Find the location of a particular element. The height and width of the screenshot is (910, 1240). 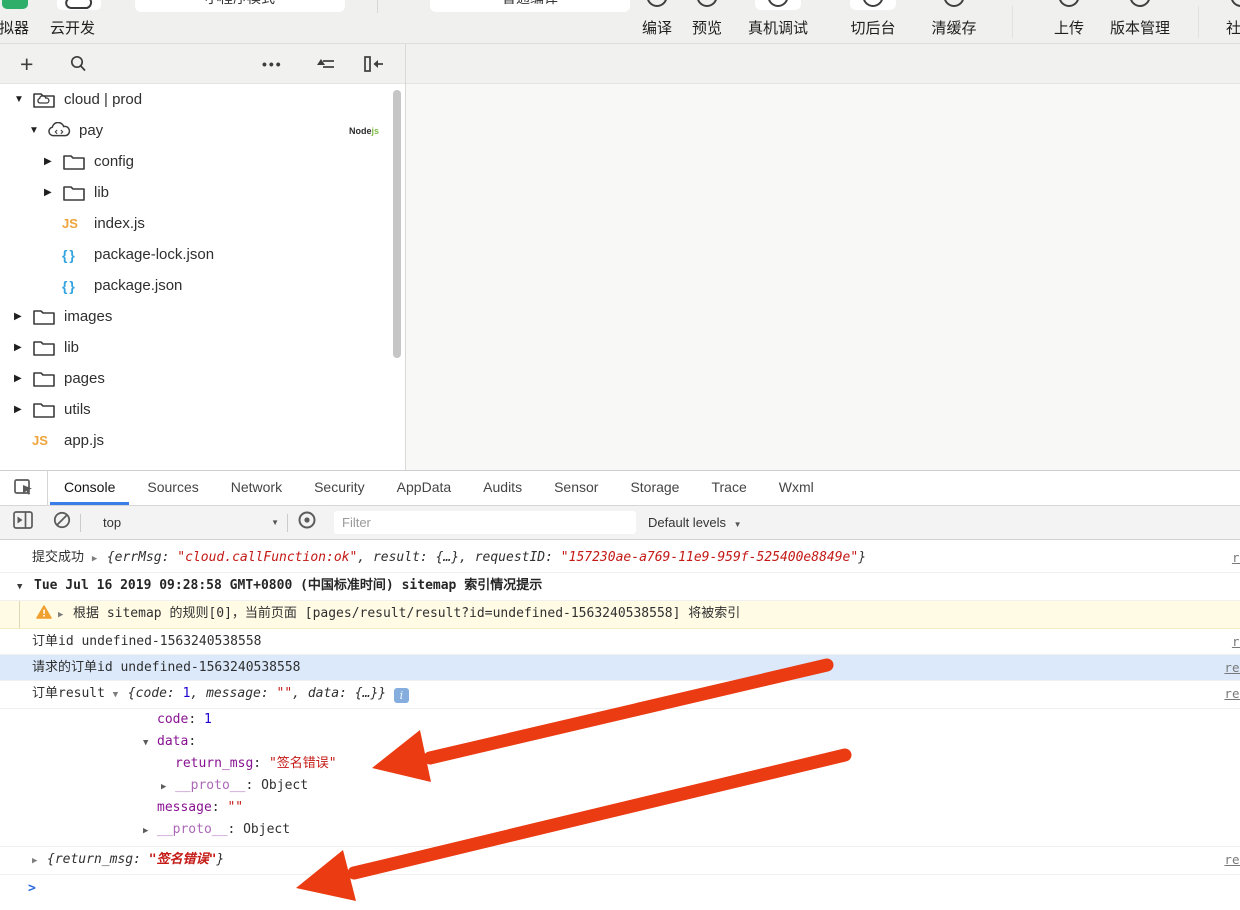

panel-divider is located at coordinates (405, 257).